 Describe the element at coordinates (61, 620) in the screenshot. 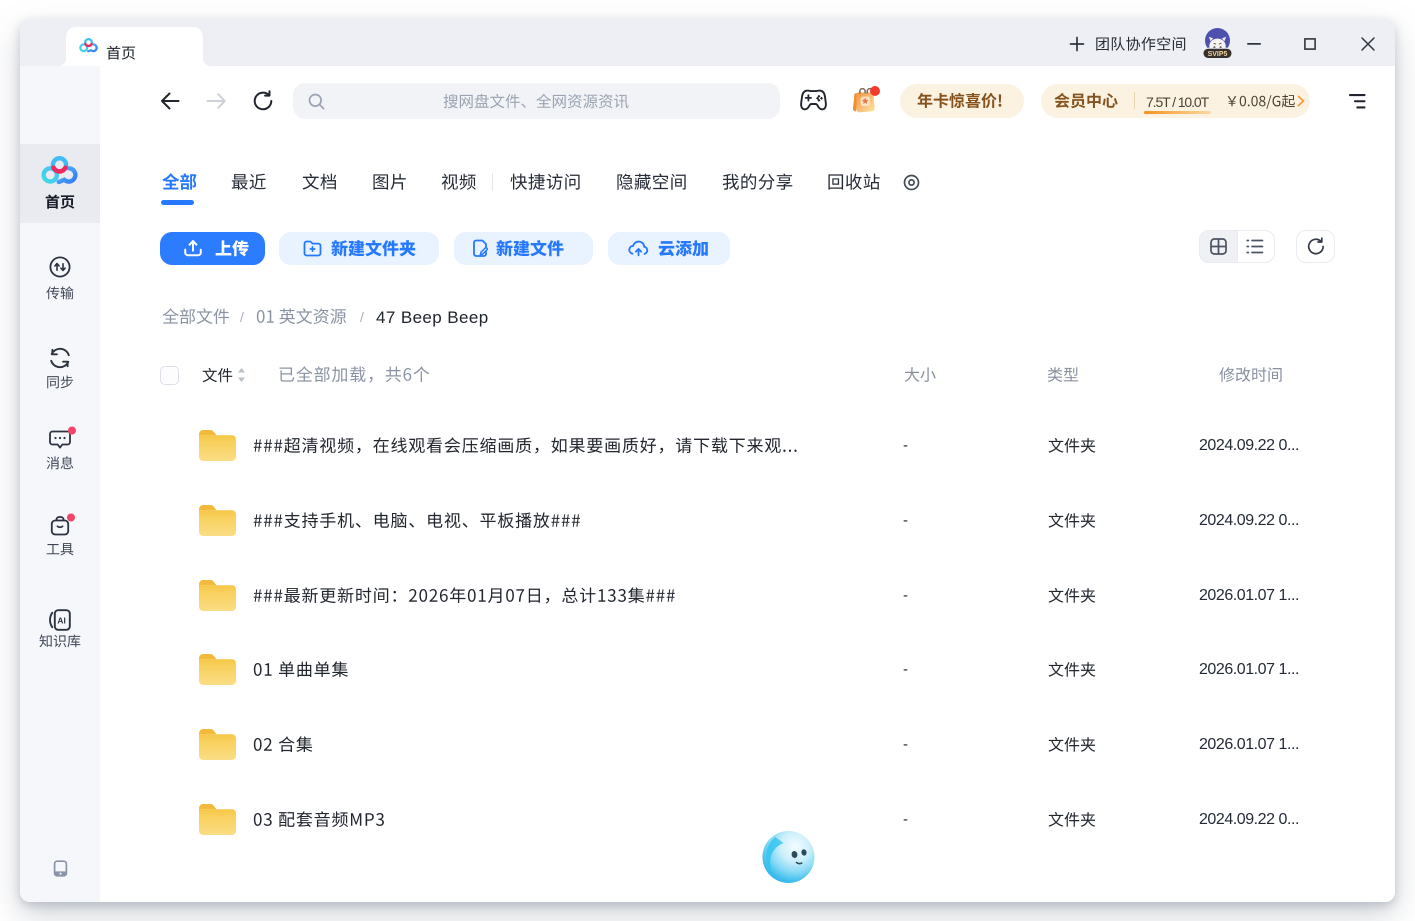

I see `svg-text: AI` at that location.